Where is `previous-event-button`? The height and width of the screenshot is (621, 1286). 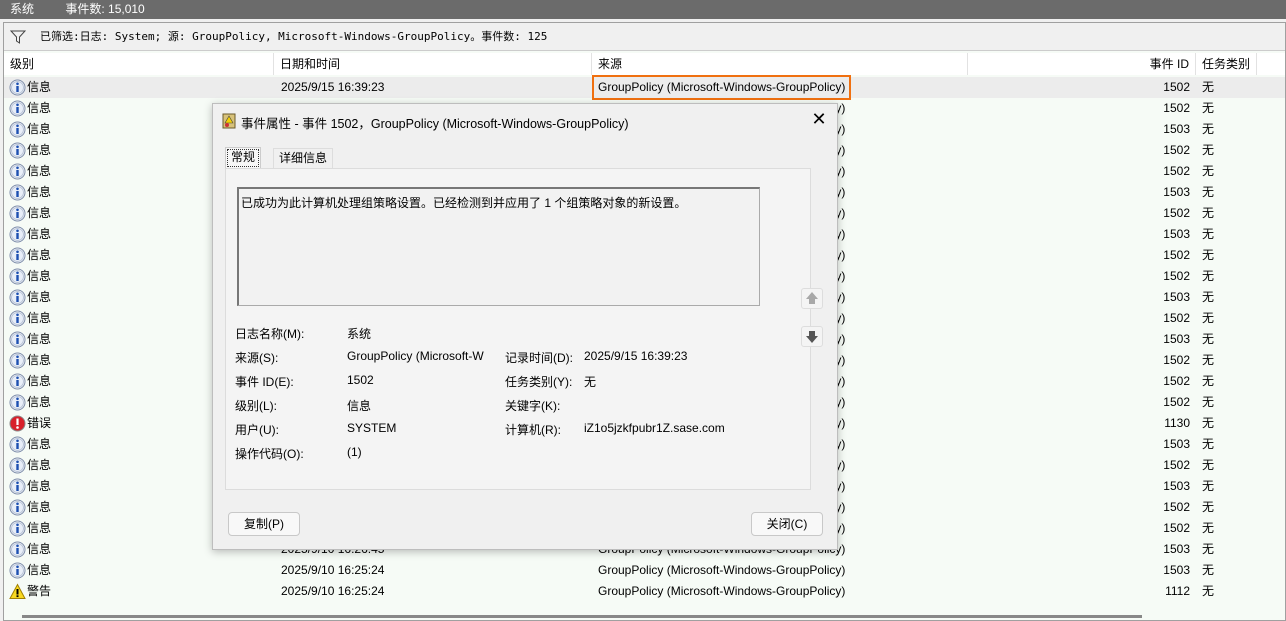
previous-event-button is located at coordinates (812, 298).